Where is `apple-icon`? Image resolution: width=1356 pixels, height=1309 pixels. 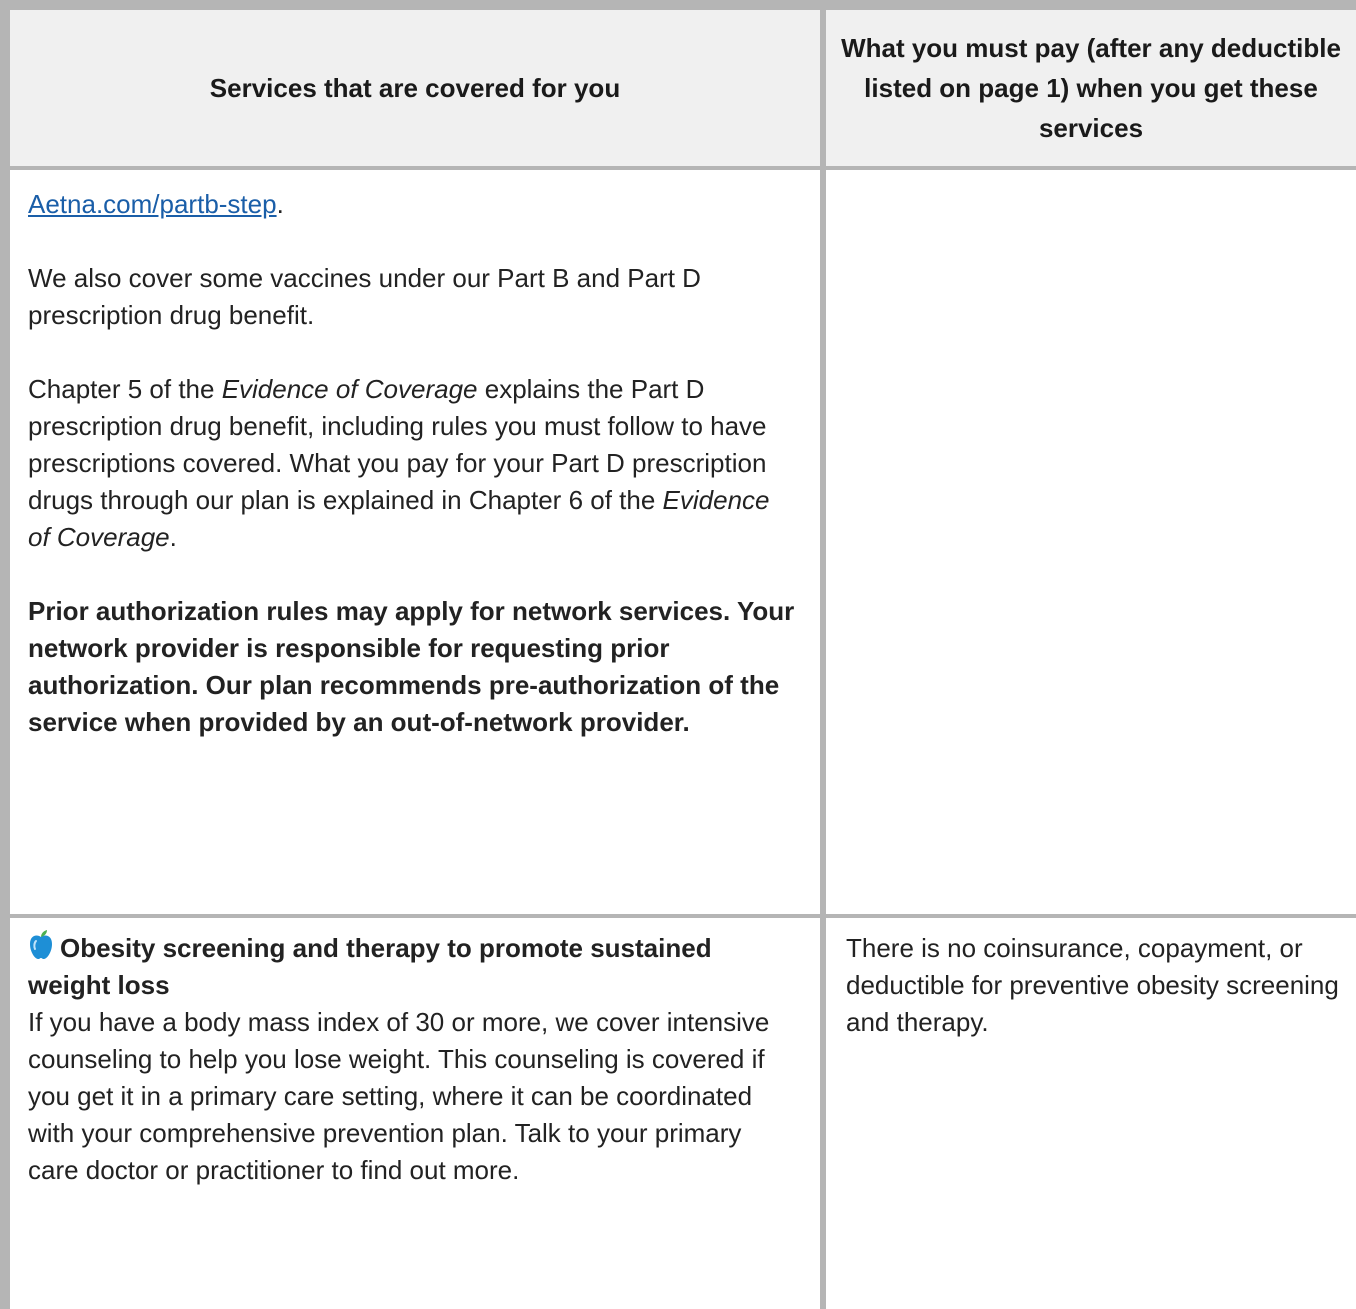
apple-icon is located at coordinates (41, 944).